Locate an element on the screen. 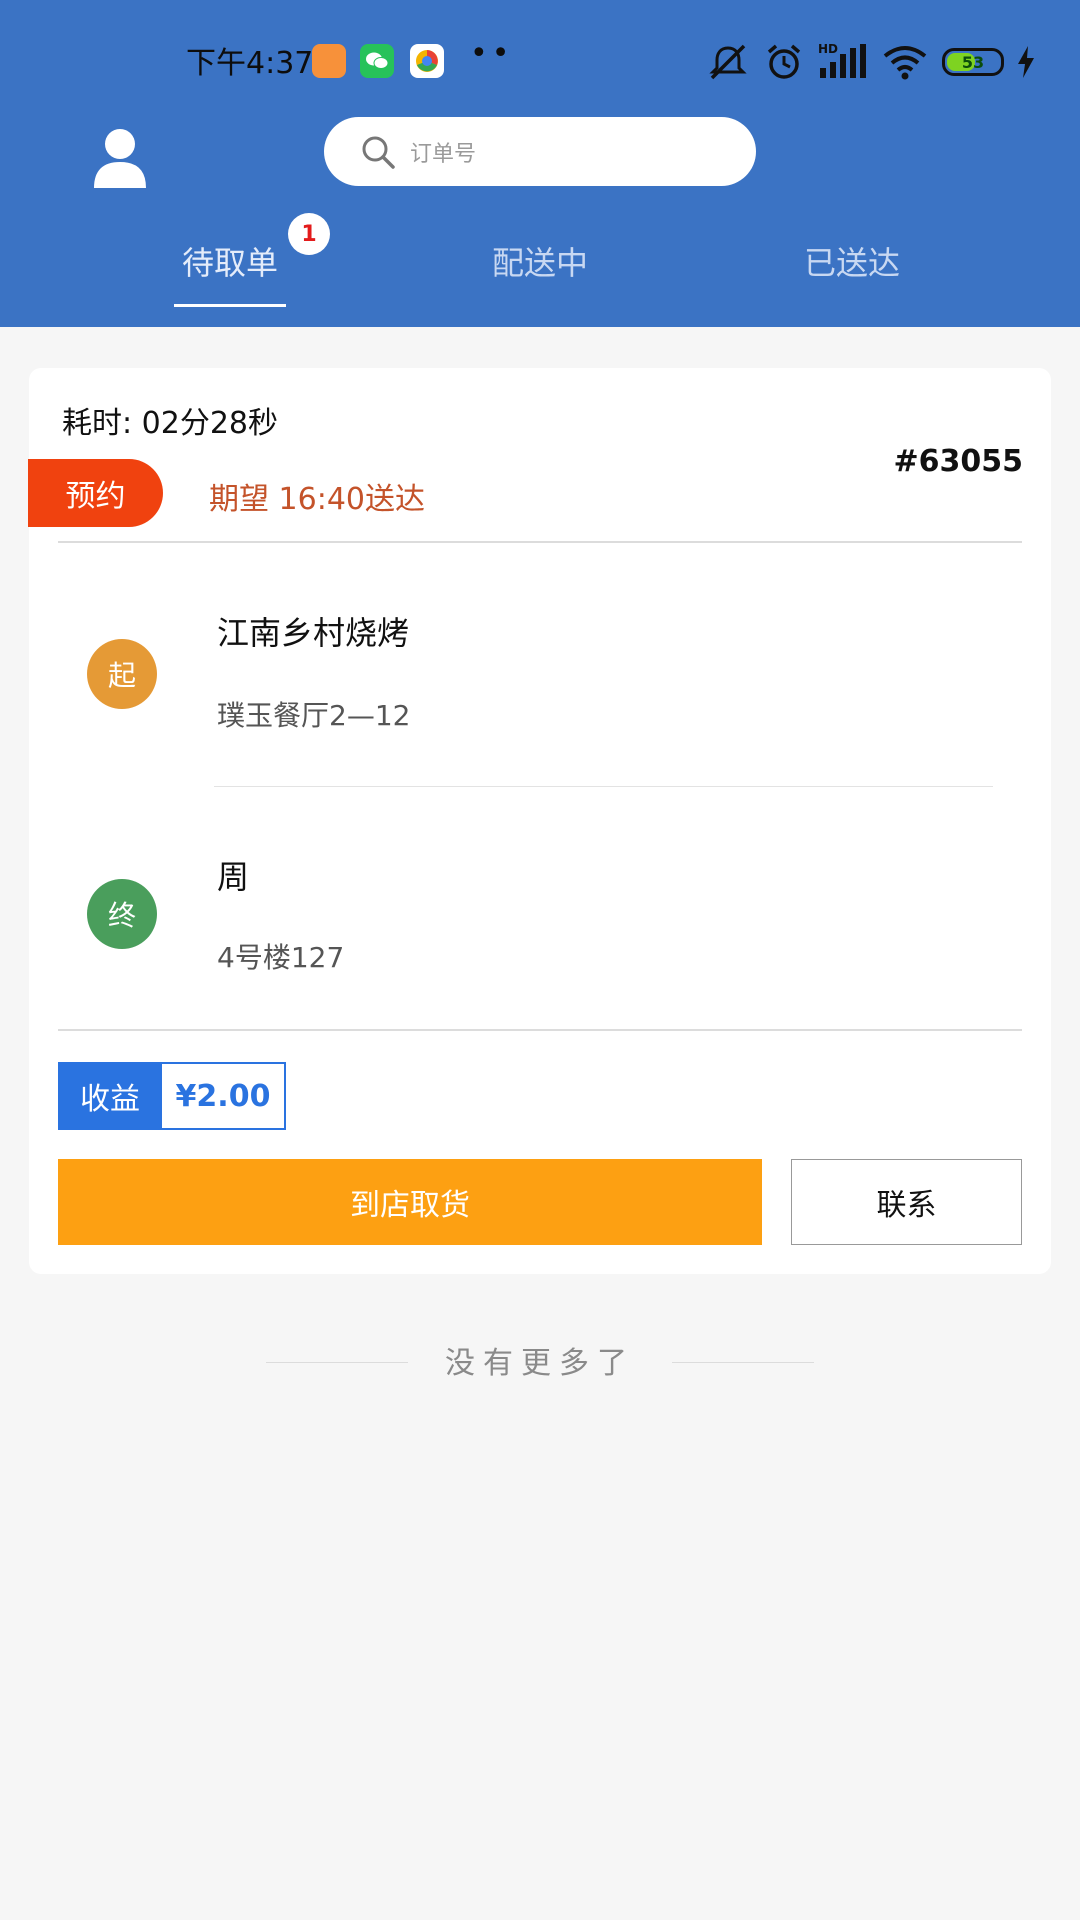 The image size is (1080, 1920). search-icon is located at coordinates (378, 152).